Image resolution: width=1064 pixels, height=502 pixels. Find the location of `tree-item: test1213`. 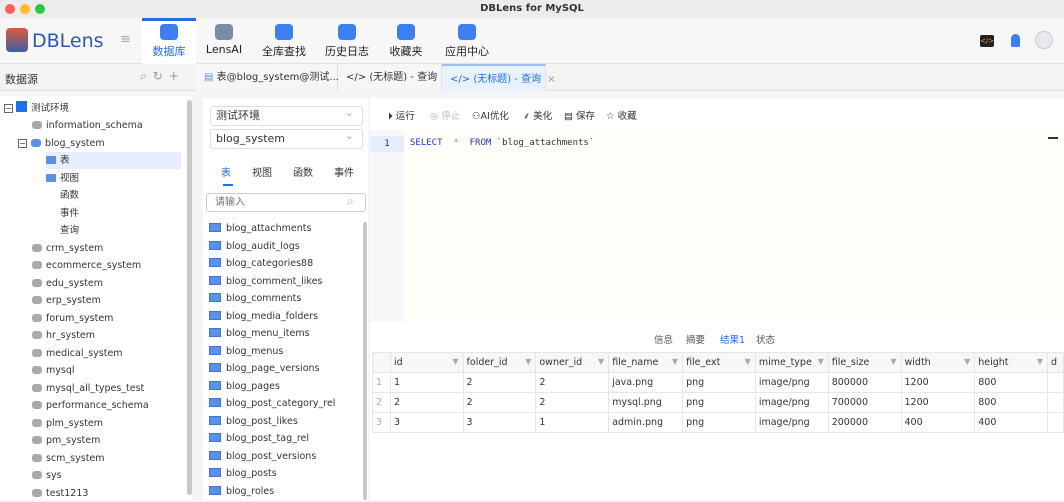

tree-item: test1213 is located at coordinates (60, 493).